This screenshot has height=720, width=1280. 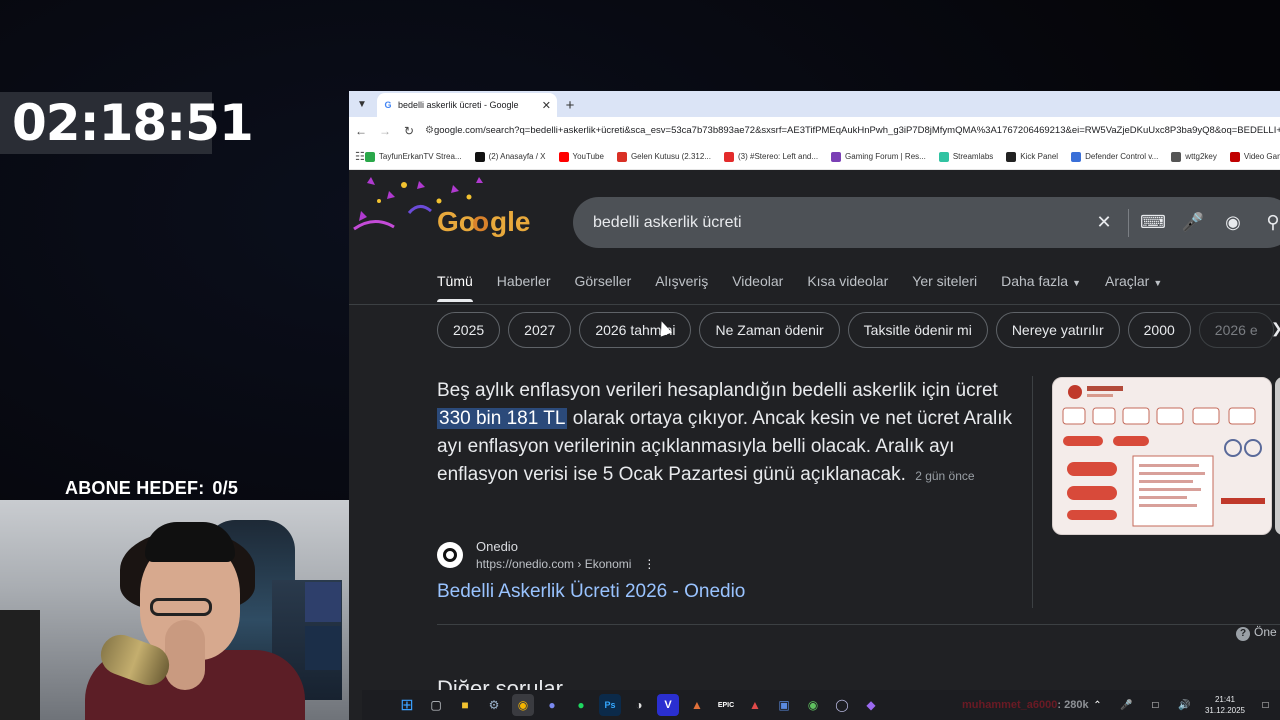 What do you see at coordinates (469, 330) in the screenshot?
I see `chip: 2025` at bounding box center [469, 330].